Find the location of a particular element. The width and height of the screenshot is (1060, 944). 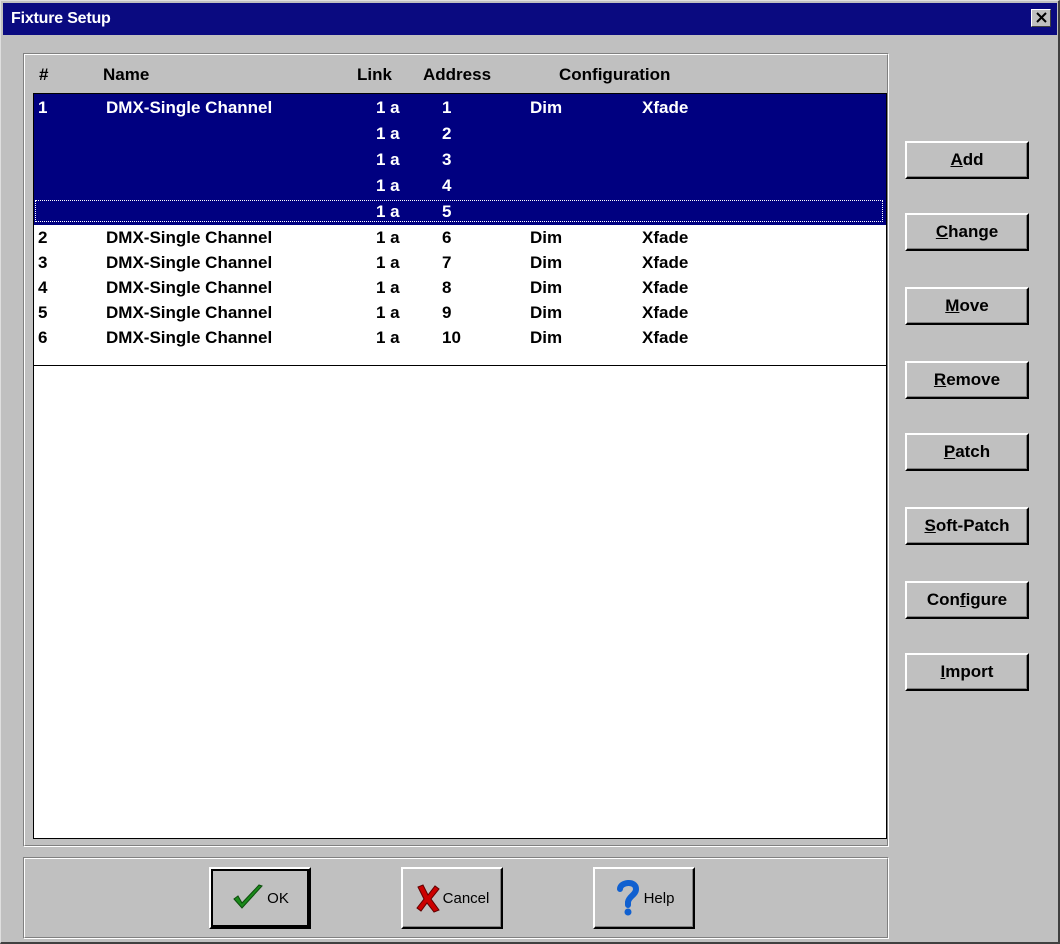

close-button is located at coordinates (1041, 18).